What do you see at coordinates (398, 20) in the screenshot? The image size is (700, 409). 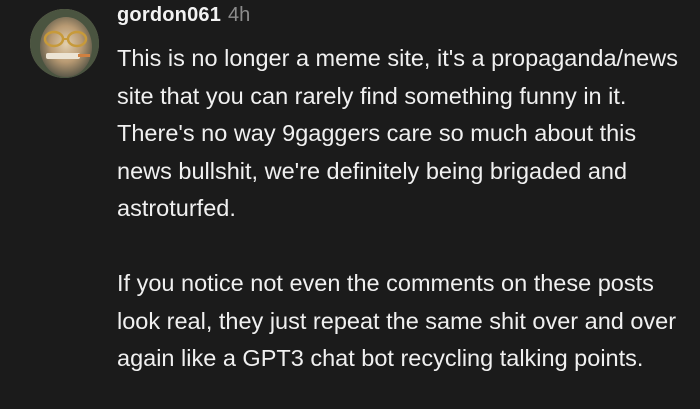 I see `comment-meta: gordon061 4h` at bounding box center [398, 20].